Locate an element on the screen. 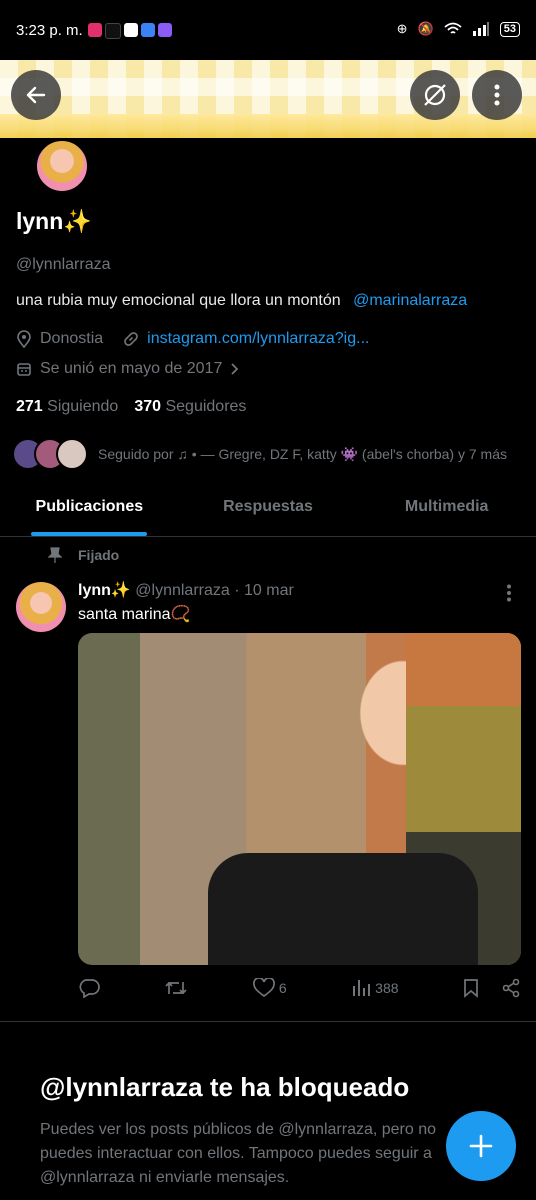 The image size is (536, 1200). signal-icon is located at coordinates (480, 29).